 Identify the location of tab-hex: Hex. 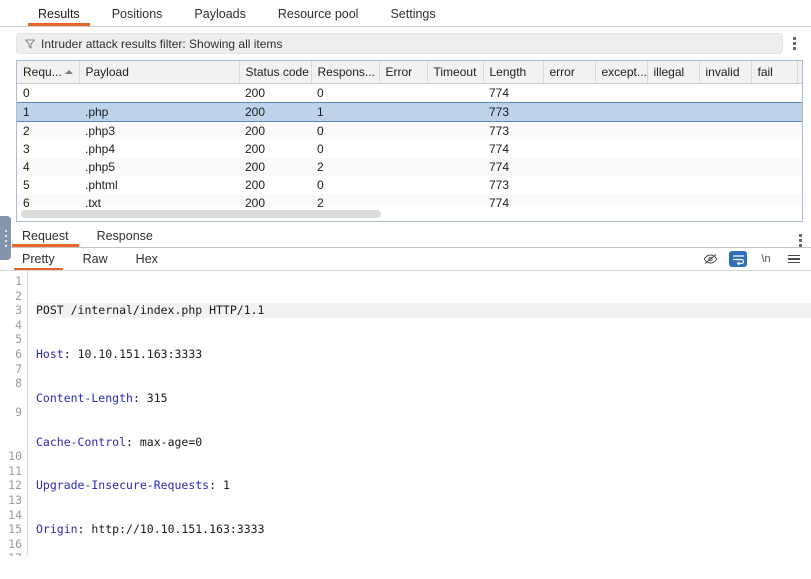
(147, 261).